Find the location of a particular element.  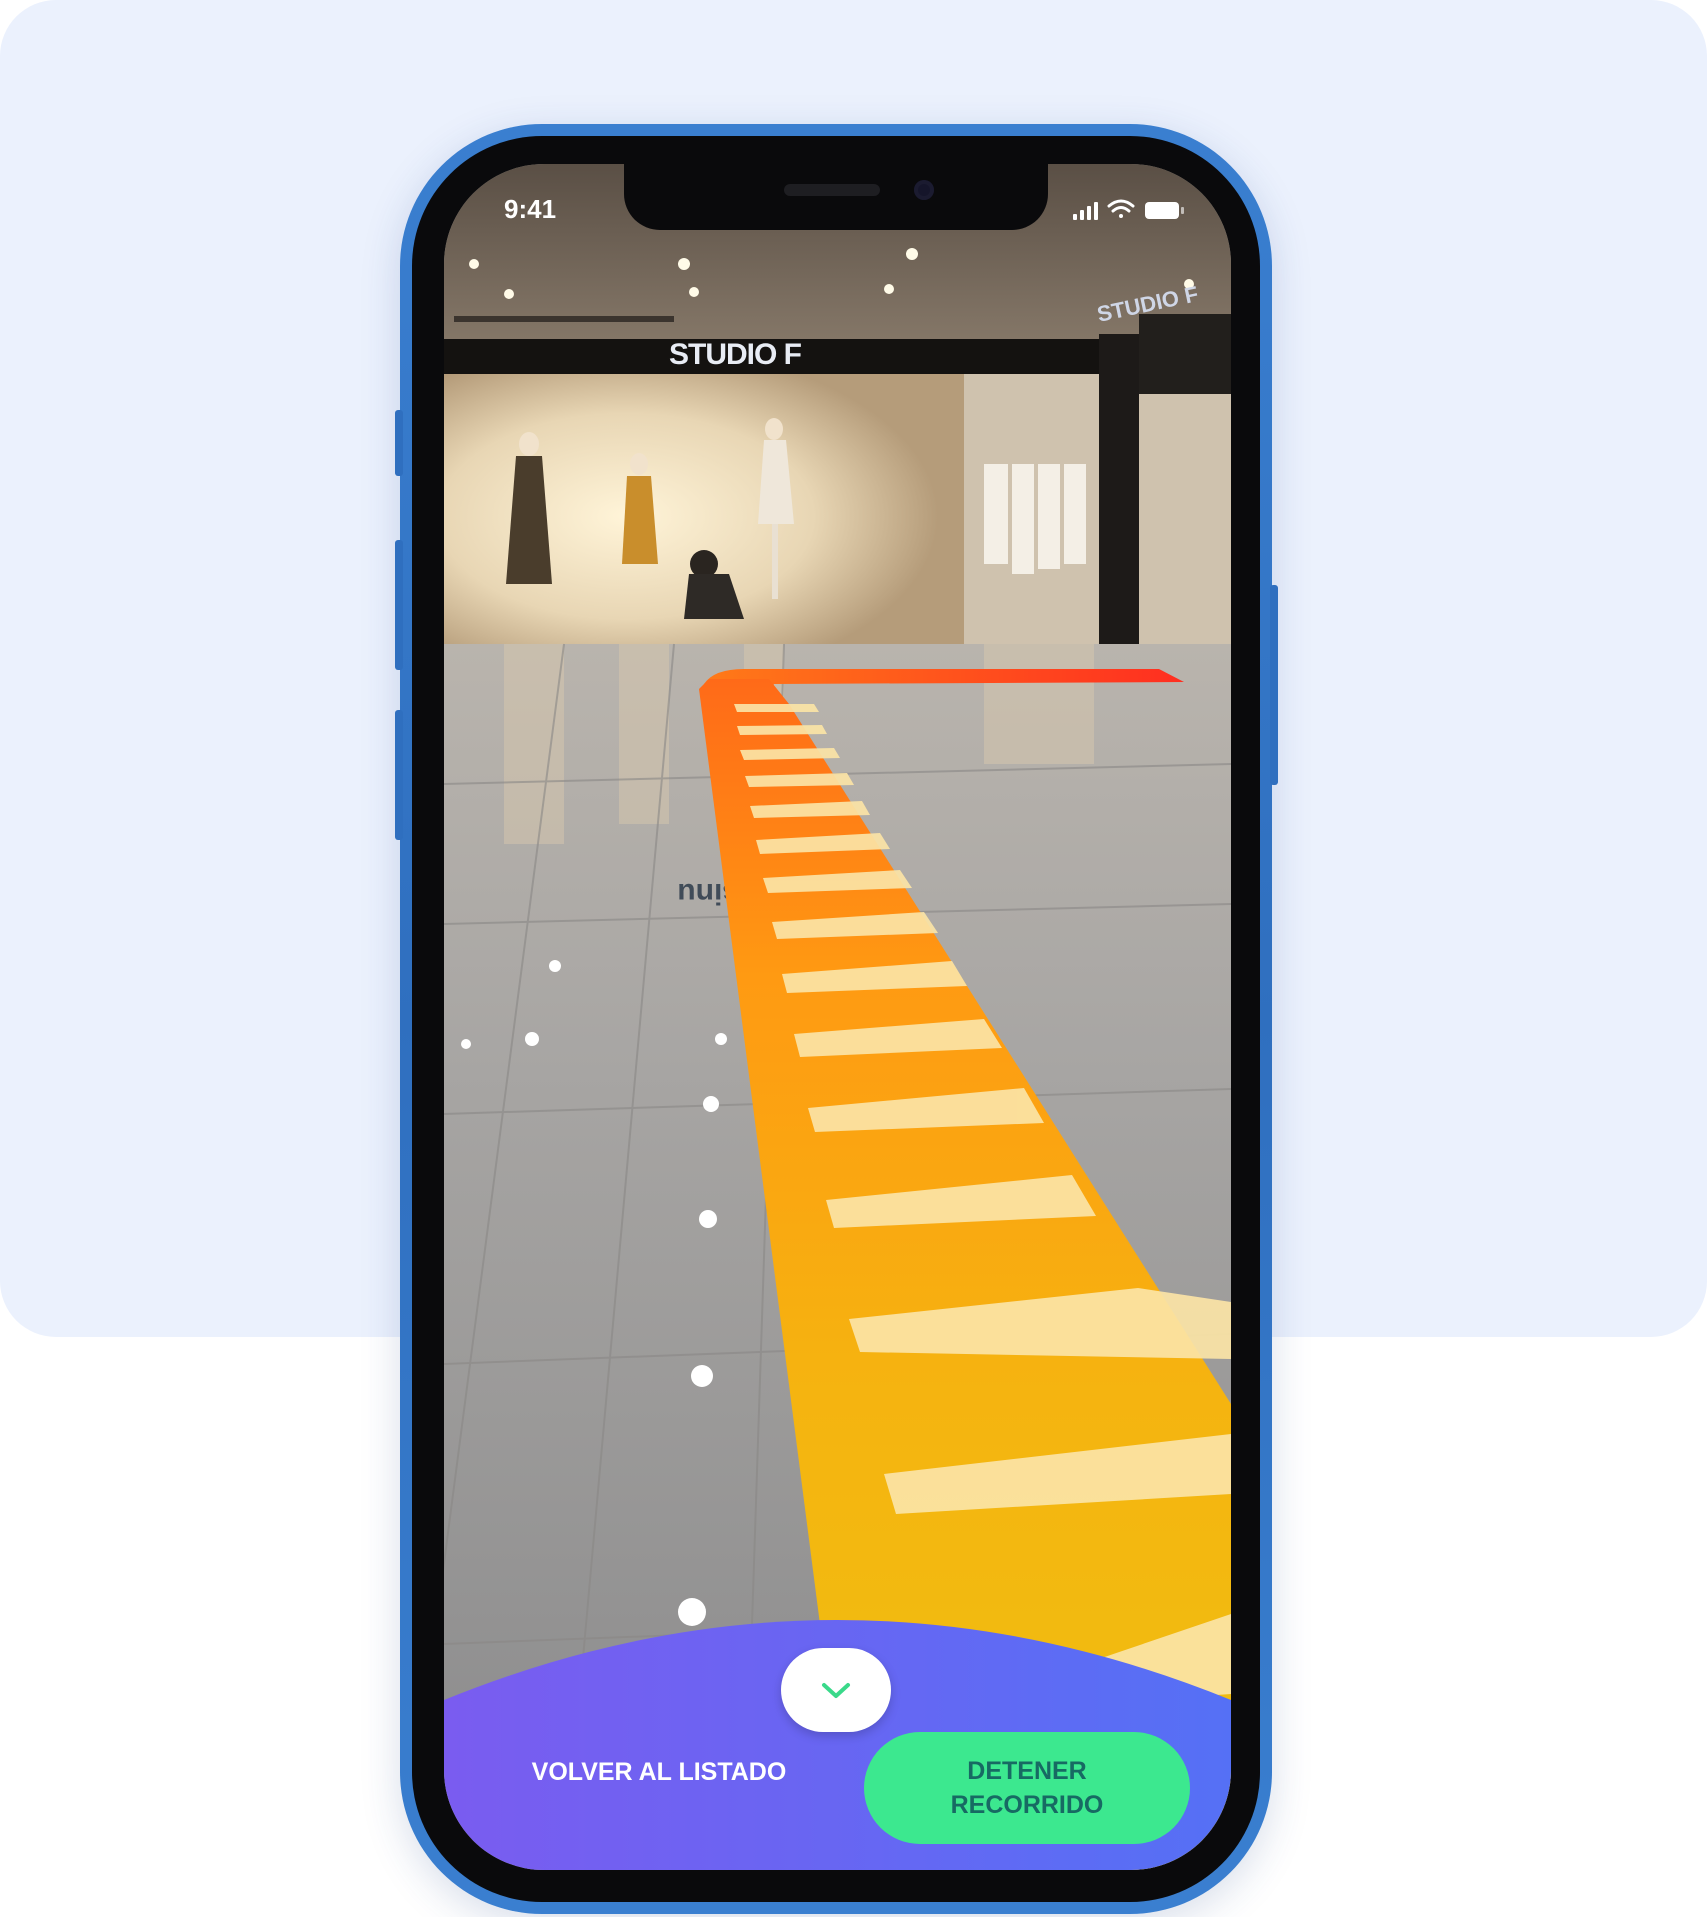

chevron-down-icon is located at coordinates (836, 1690).